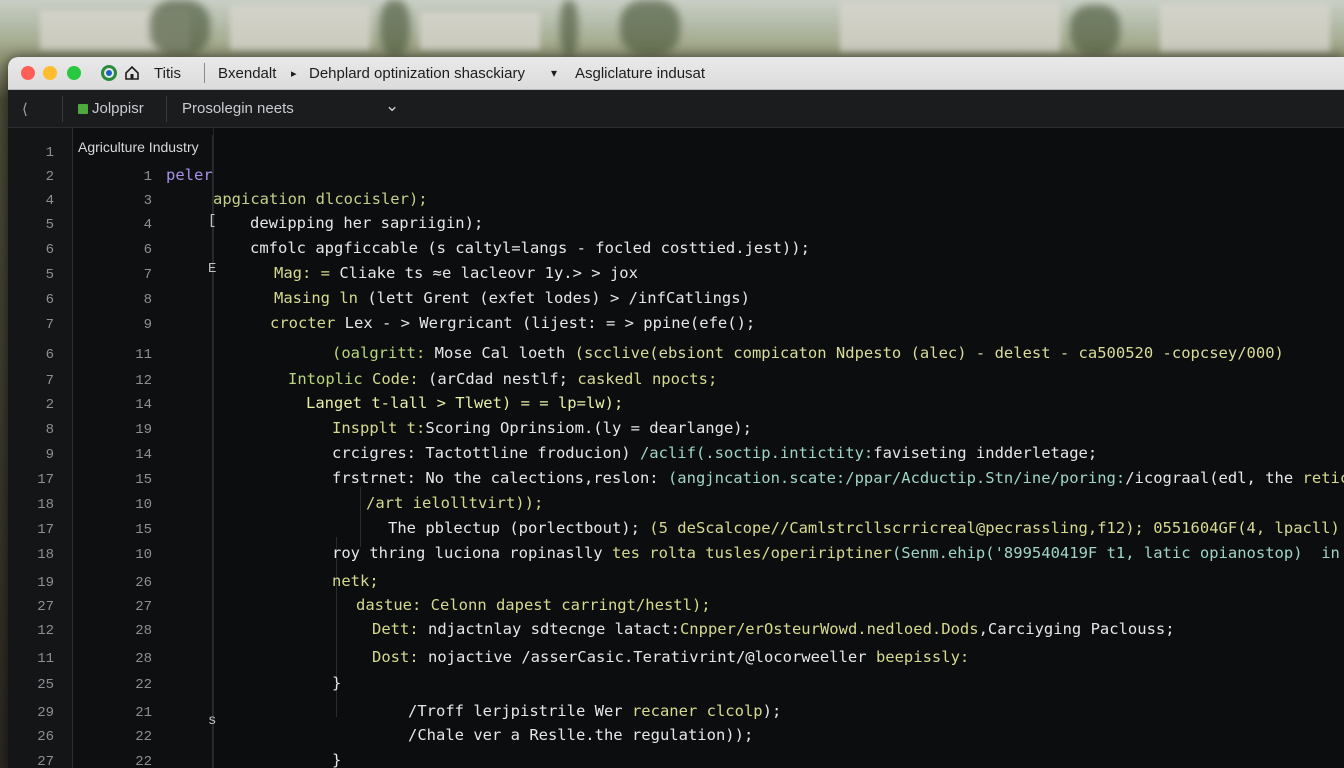 This screenshot has height=768, width=1344. What do you see at coordinates (212, 721) in the screenshot?
I see `fold-marker: s` at bounding box center [212, 721].